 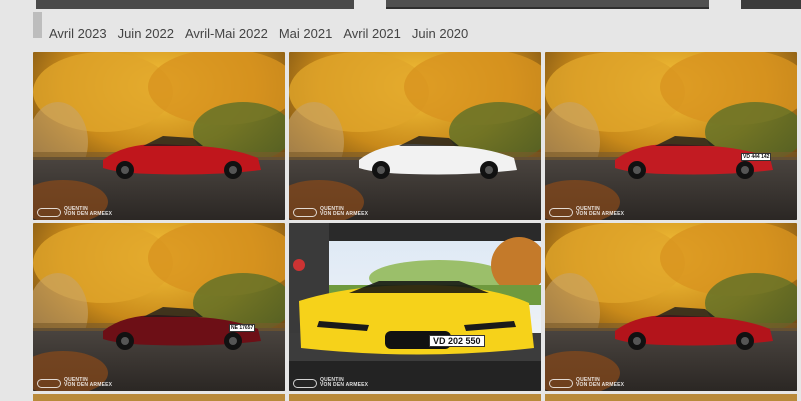 What do you see at coordinates (78, 34) in the screenshot?
I see `tab-avril-2023: Avril 2023` at bounding box center [78, 34].